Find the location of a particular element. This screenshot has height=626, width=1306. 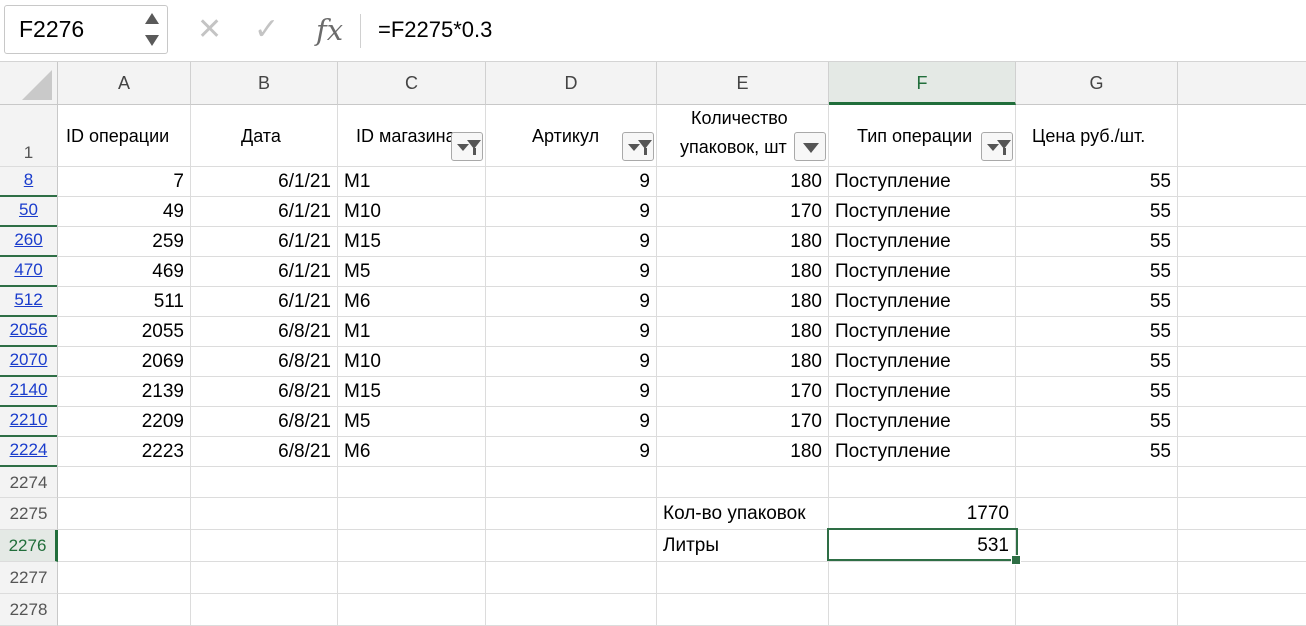

header-cell-pack-quantity: Количество упаковок, шт is located at coordinates (743, 136).